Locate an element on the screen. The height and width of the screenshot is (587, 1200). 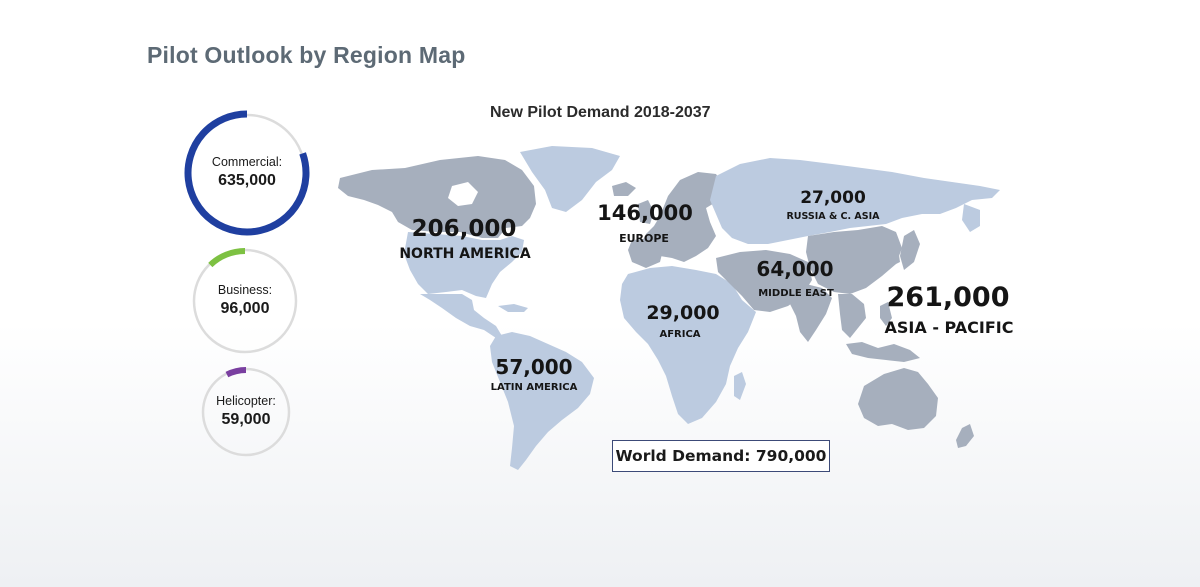
middle-east-value: 64,000 is located at coordinates (794, 269).